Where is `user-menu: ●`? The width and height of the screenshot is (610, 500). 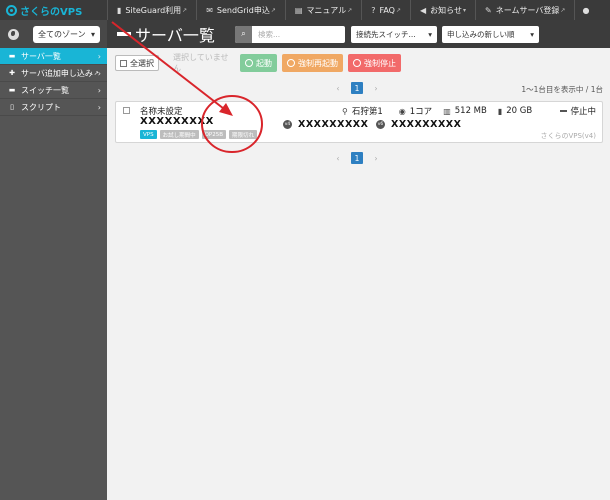 user-menu: ● is located at coordinates (585, 10).